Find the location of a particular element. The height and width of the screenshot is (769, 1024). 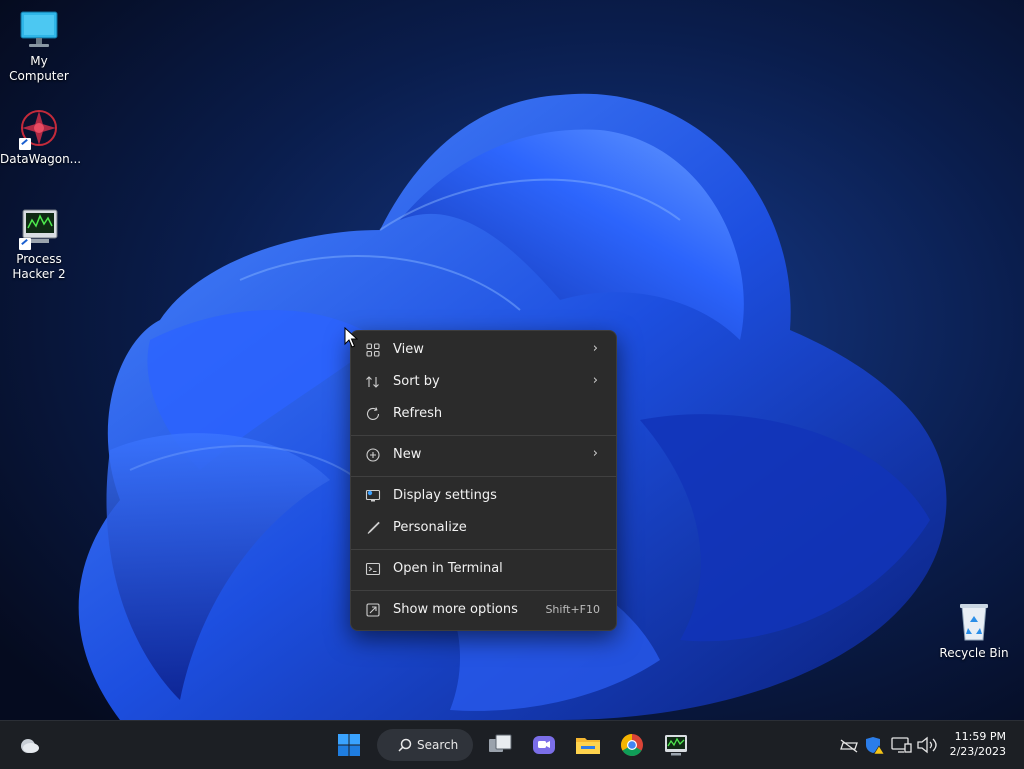

process-hacker-taskbar-icon is located at coordinates (676, 750).